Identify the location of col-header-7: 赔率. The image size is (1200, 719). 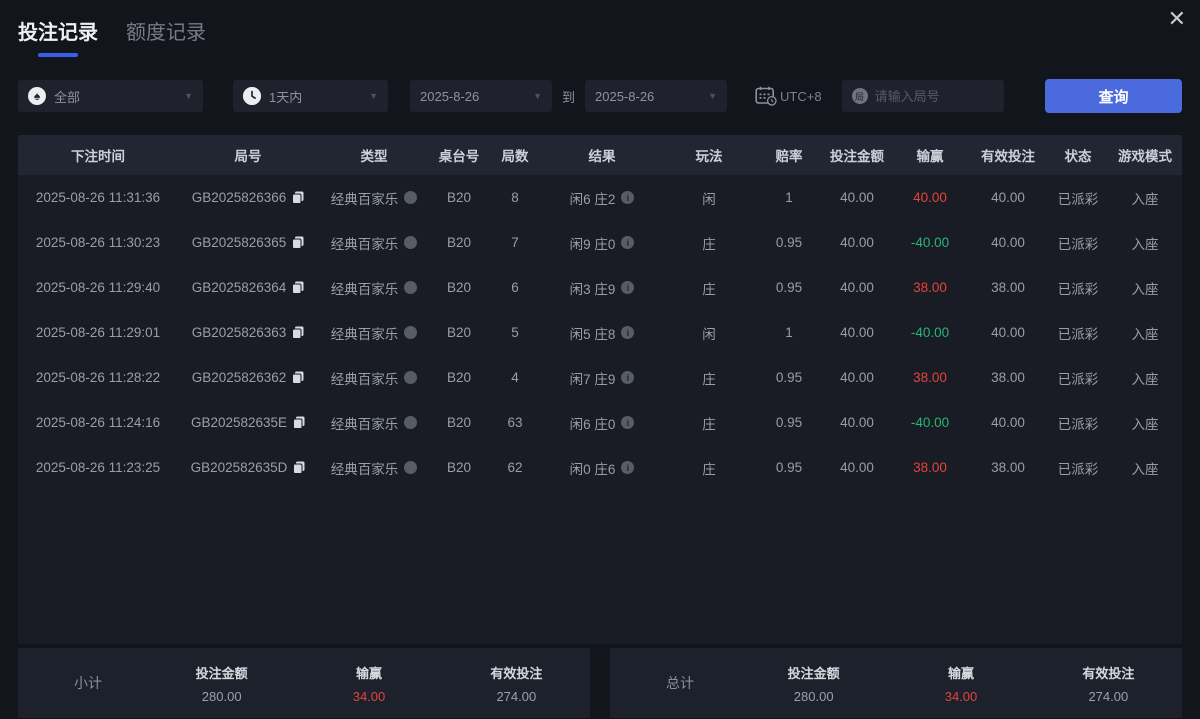
(789, 156).